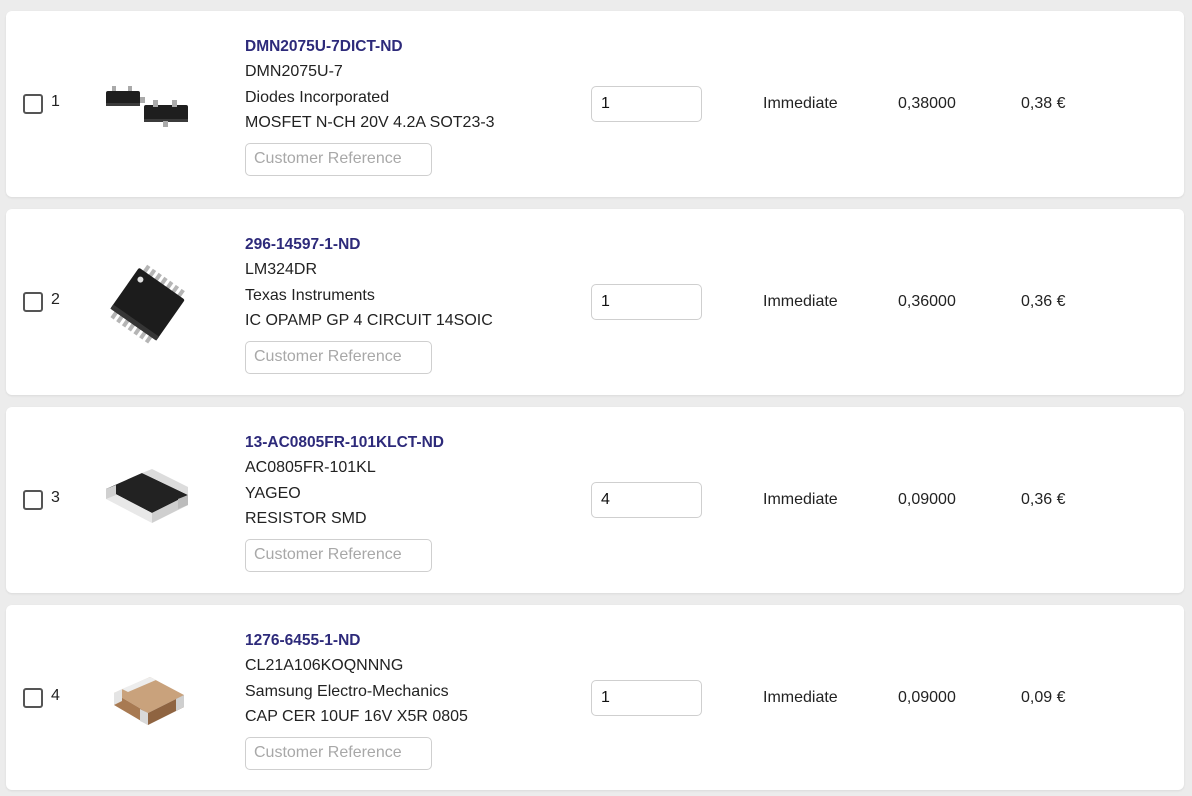  I want to click on manufacturer-name: Texas Instruments, so click(310, 295).